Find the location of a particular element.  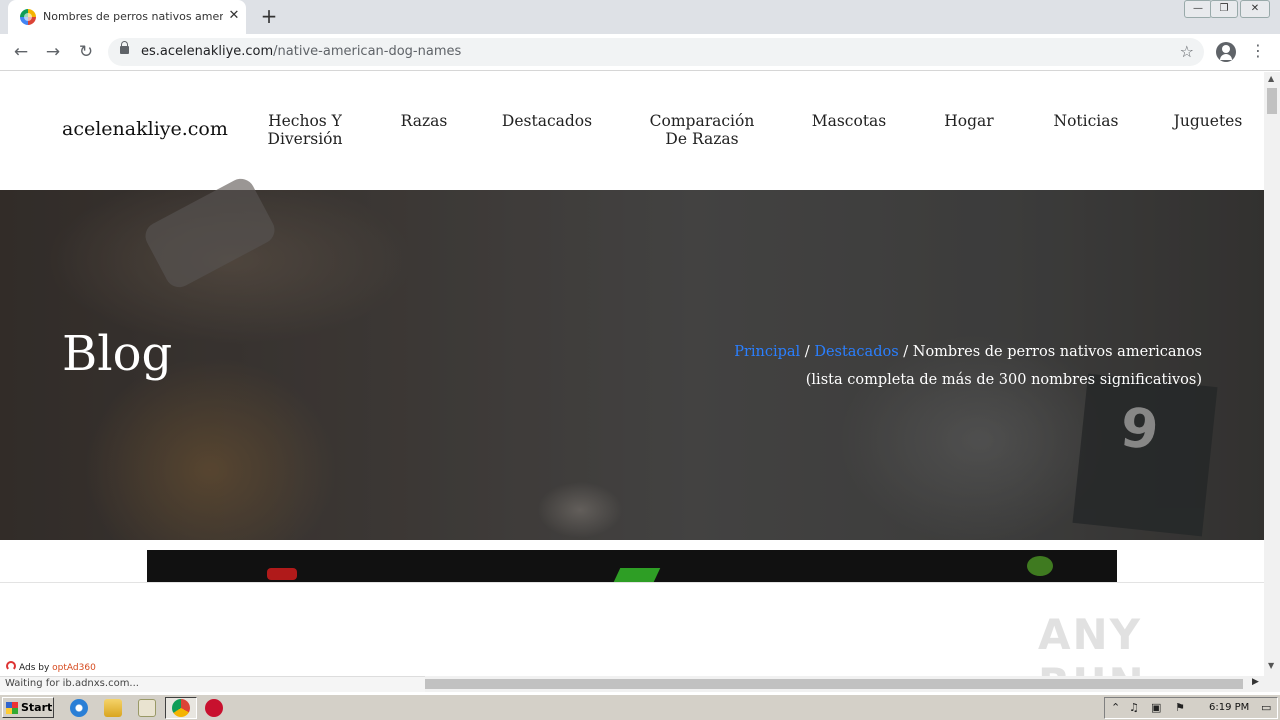

url-domain: es.acelenakliye.com is located at coordinates (207, 51).